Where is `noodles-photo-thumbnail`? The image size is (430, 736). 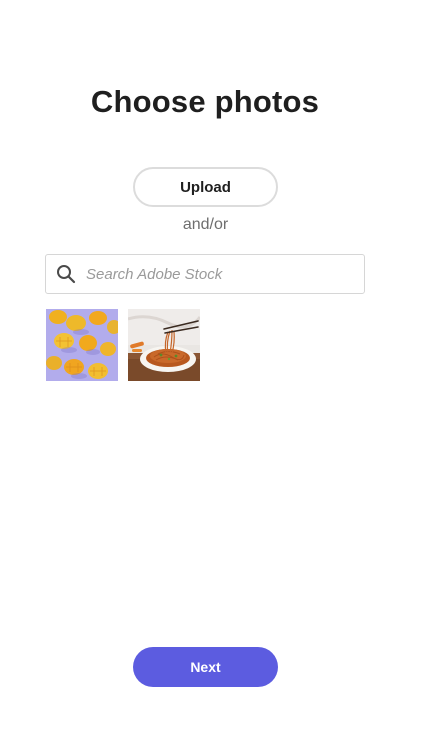
noodles-photo-thumbnail is located at coordinates (164, 345).